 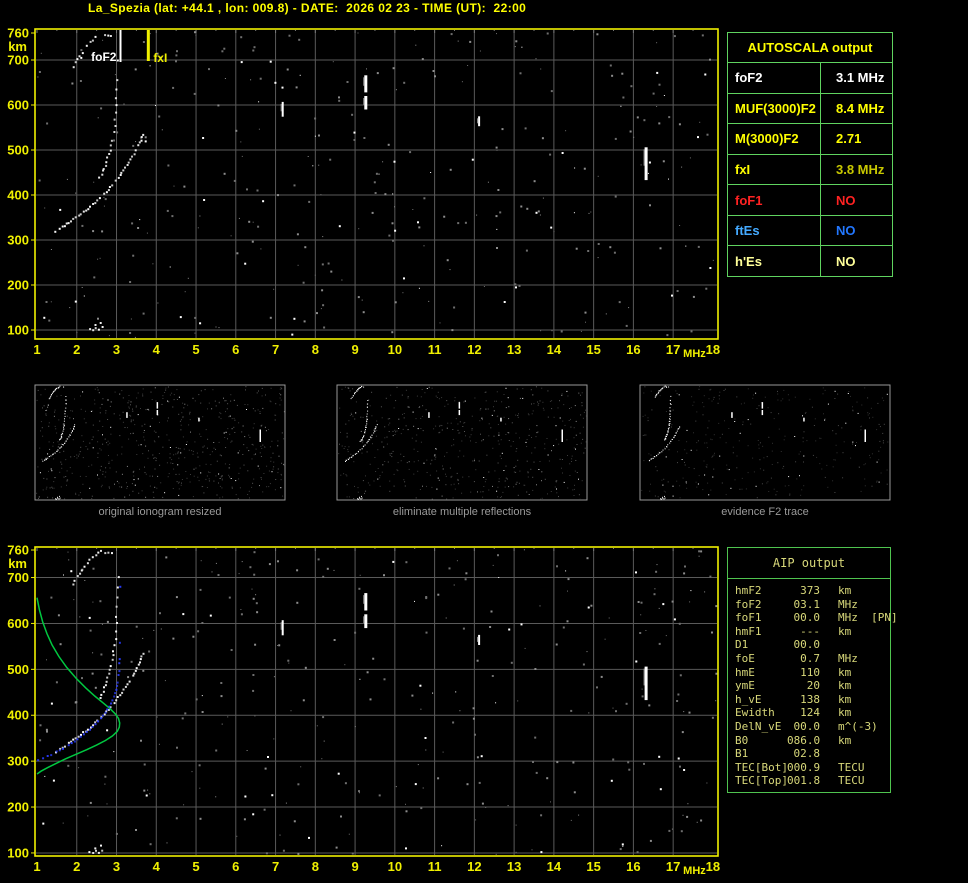 What do you see at coordinates (18, 715) in the screenshot?
I see `y-tick-label: 400` at bounding box center [18, 715].